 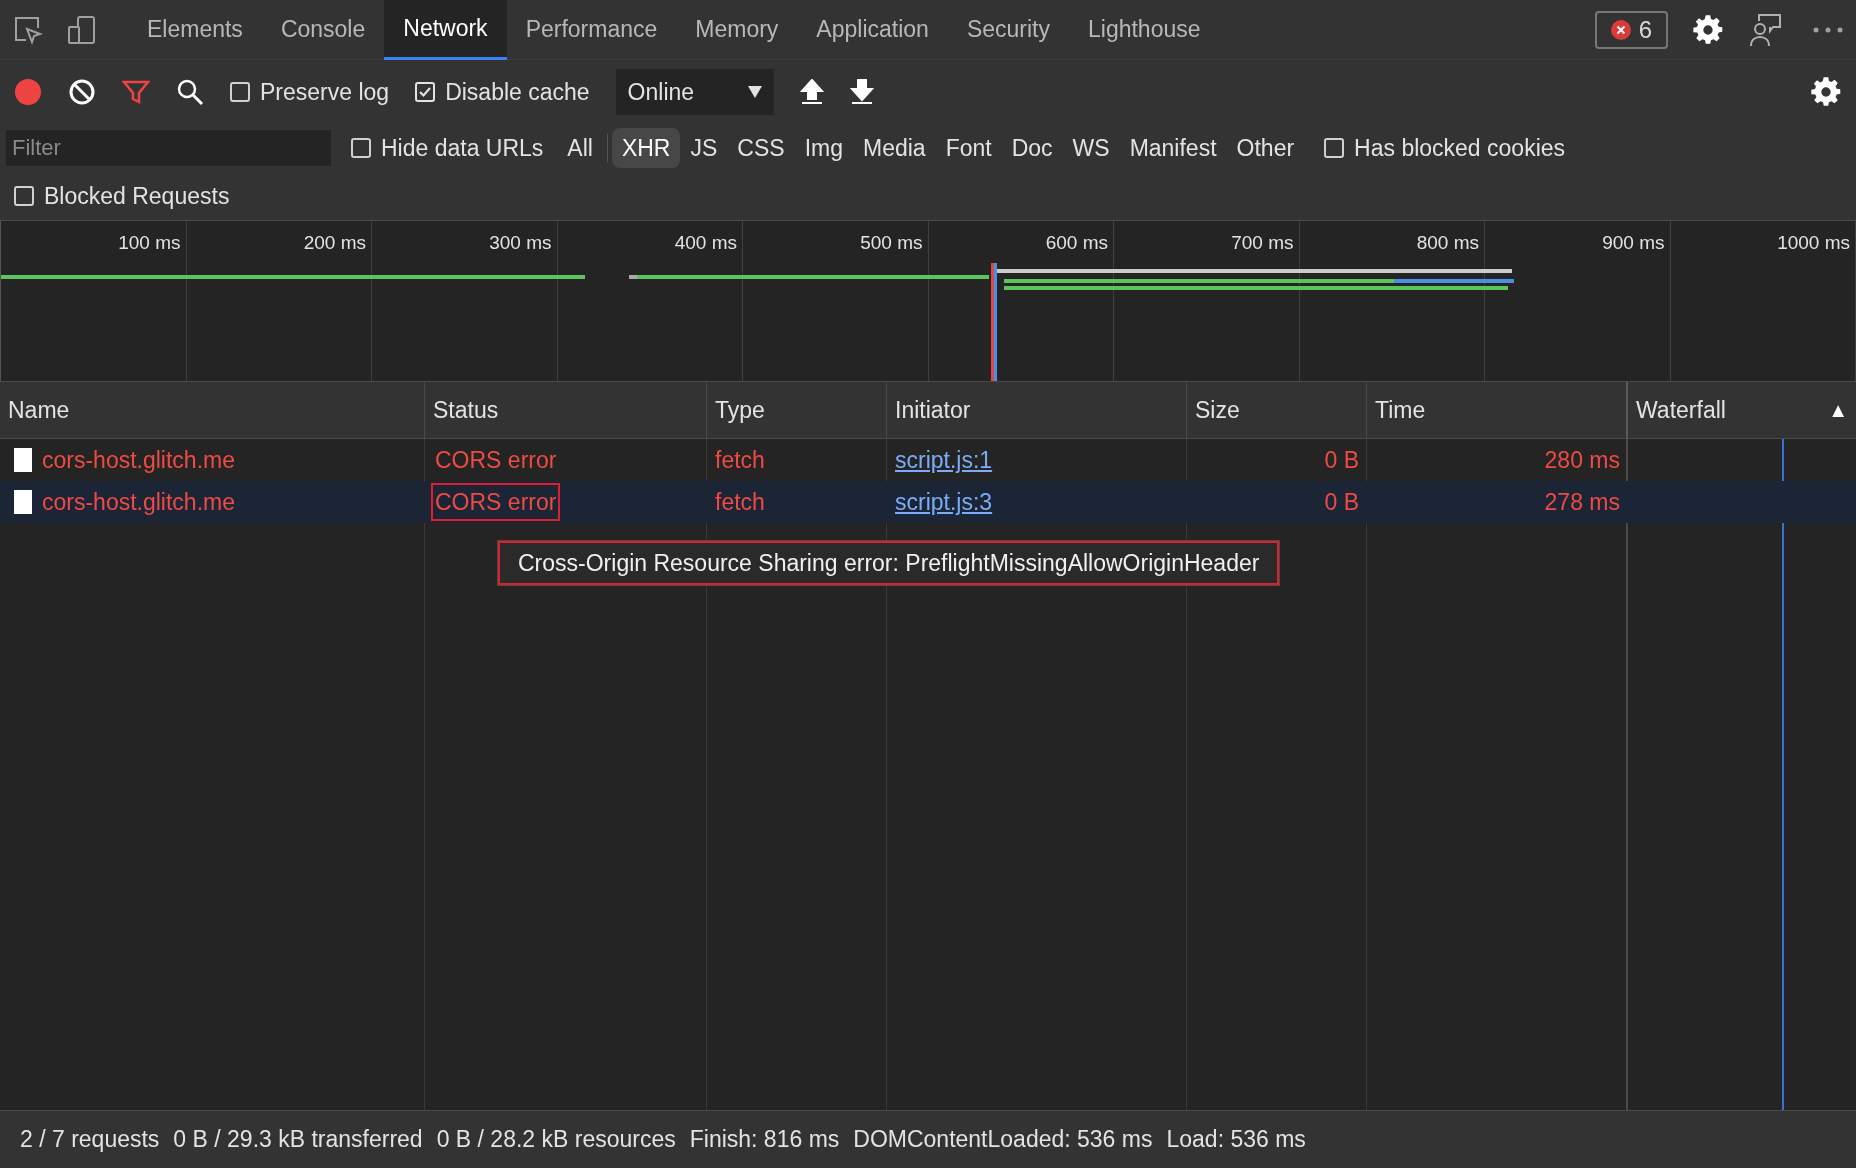 What do you see at coordinates (811, 92) in the screenshot?
I see `upload-icon` at bounding box center [811, 92].